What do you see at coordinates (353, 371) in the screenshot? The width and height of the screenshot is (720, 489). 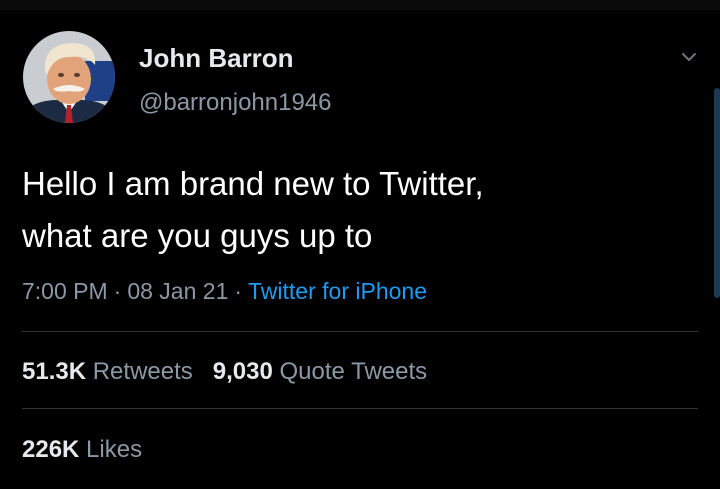 I see `quote-tweets-label: Quote Tweets` at bounding box center [353, 371].